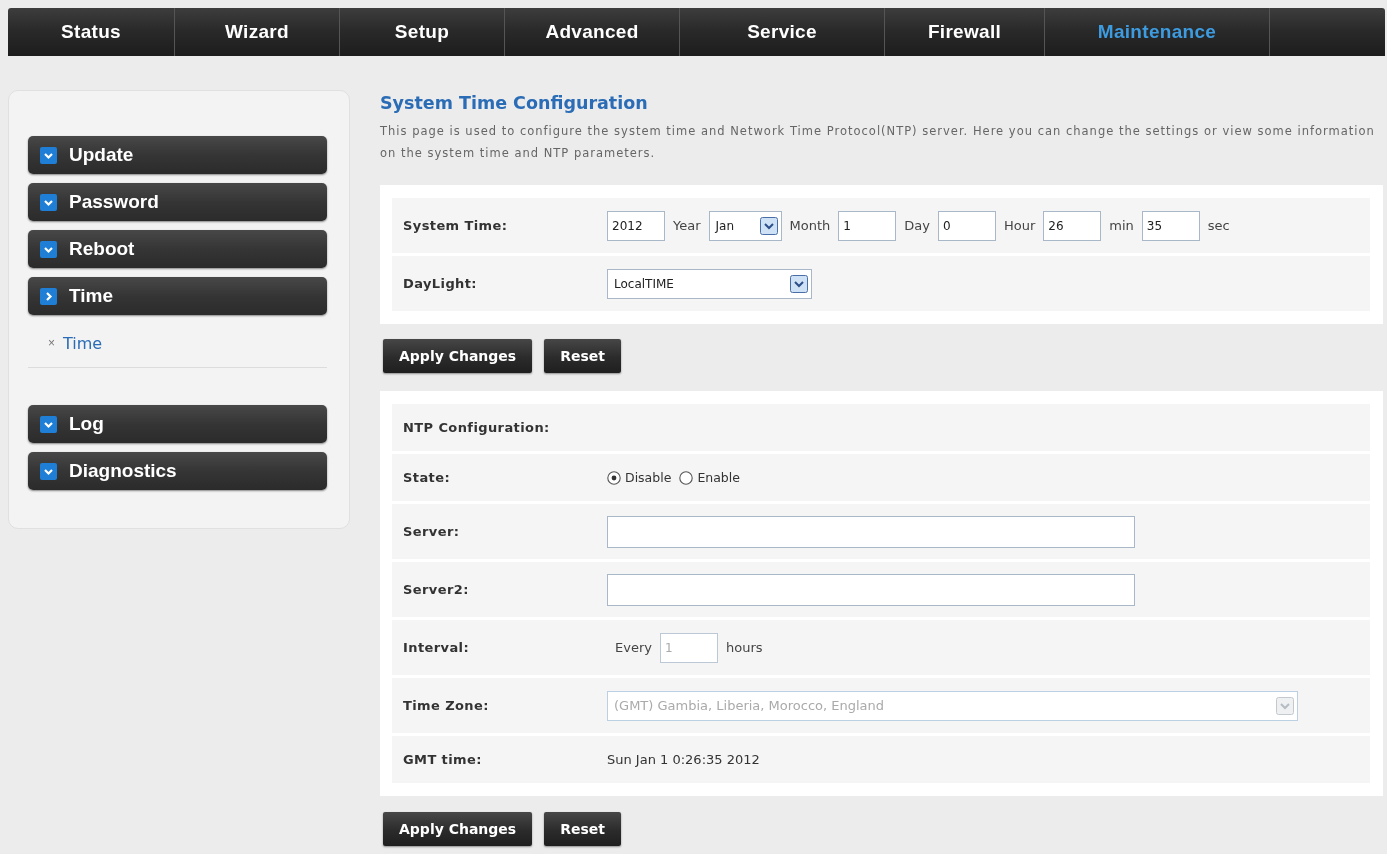 The height and width of the screenshot is (854, 1387). What do you see at coordinates (687, 225) in the screenshot?
I see `unit-label: Year` at bounding box center [687, 225].